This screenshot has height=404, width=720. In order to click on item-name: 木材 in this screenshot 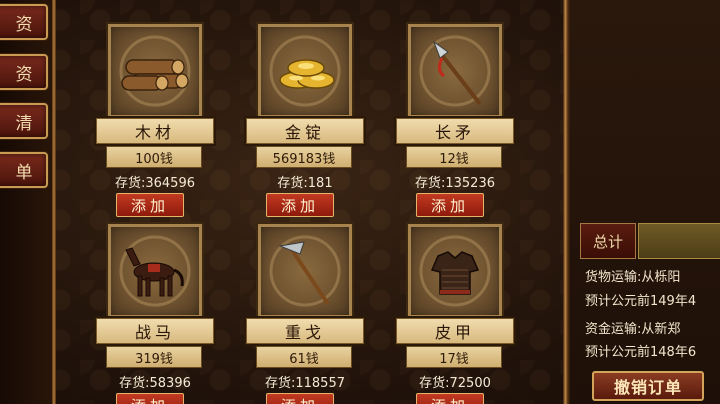, I will do `click(155, 131)`.